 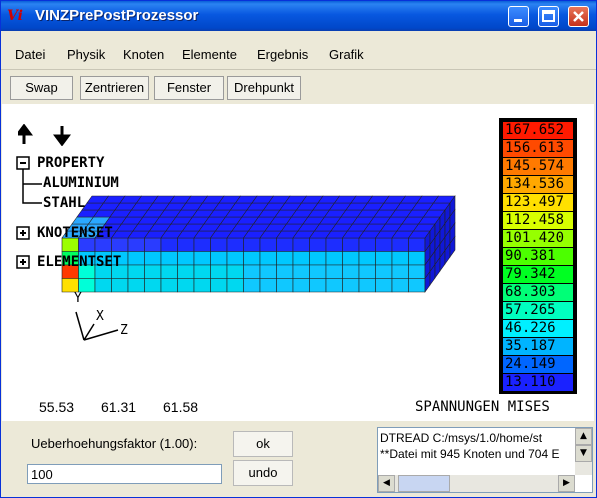 What do you see at coordinates (518, 16) in the screenshot?
I see `minimize-button` at bounding box center [518, 16].